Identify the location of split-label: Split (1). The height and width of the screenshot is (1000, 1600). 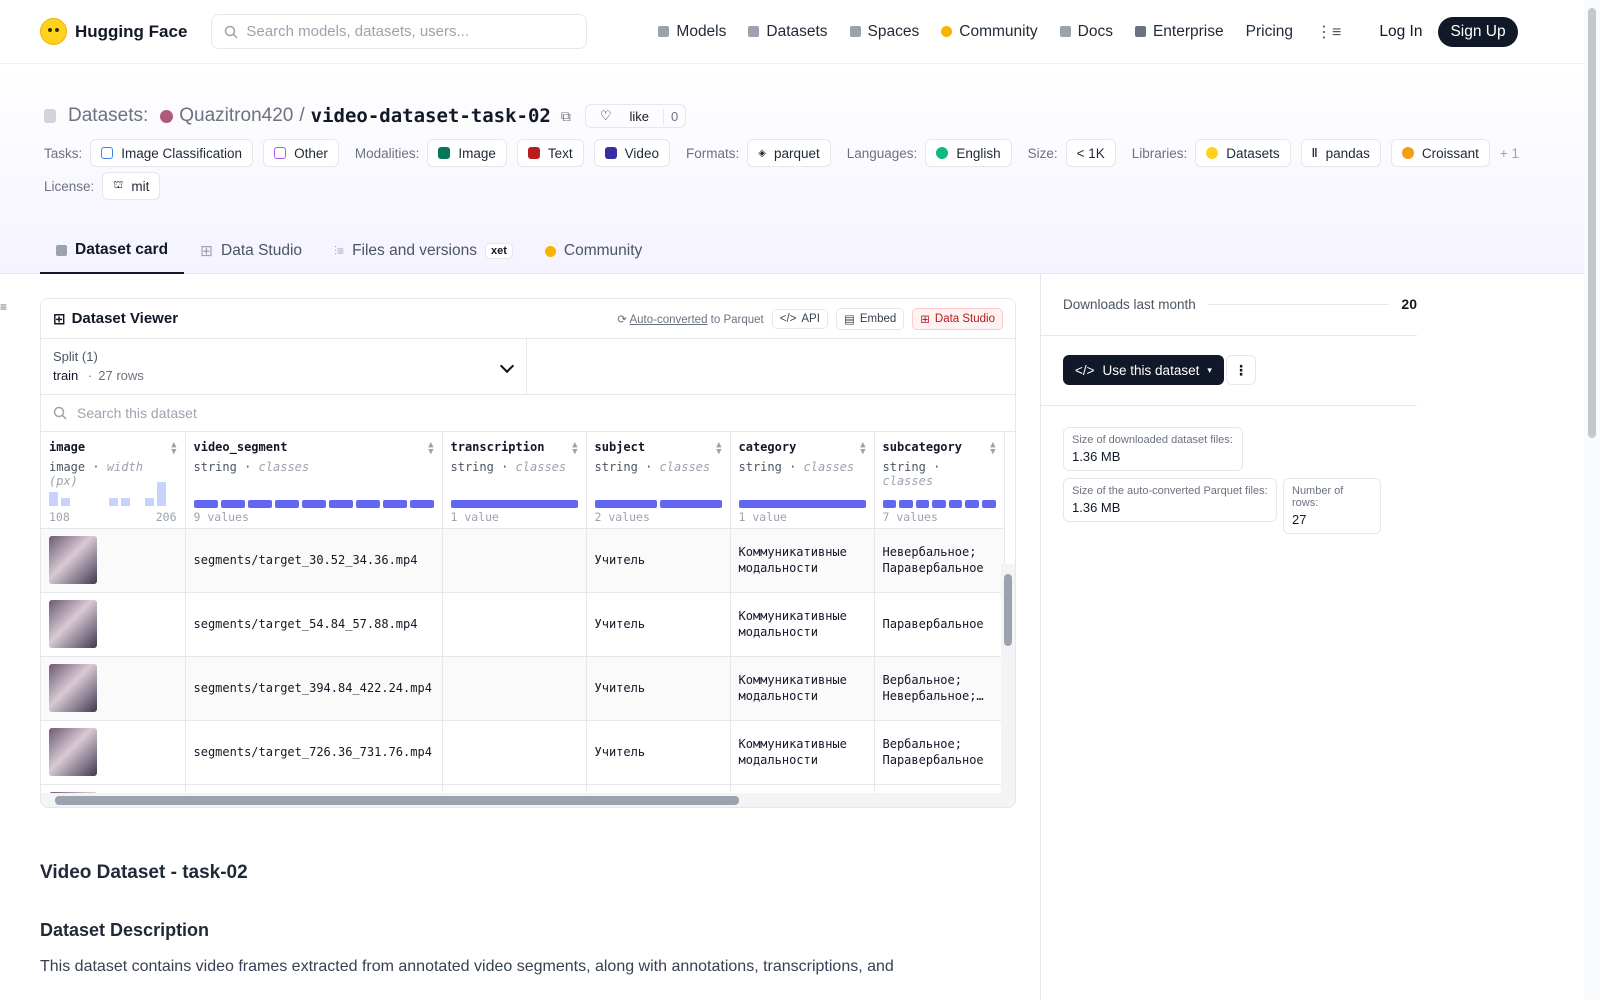
(75, 356).